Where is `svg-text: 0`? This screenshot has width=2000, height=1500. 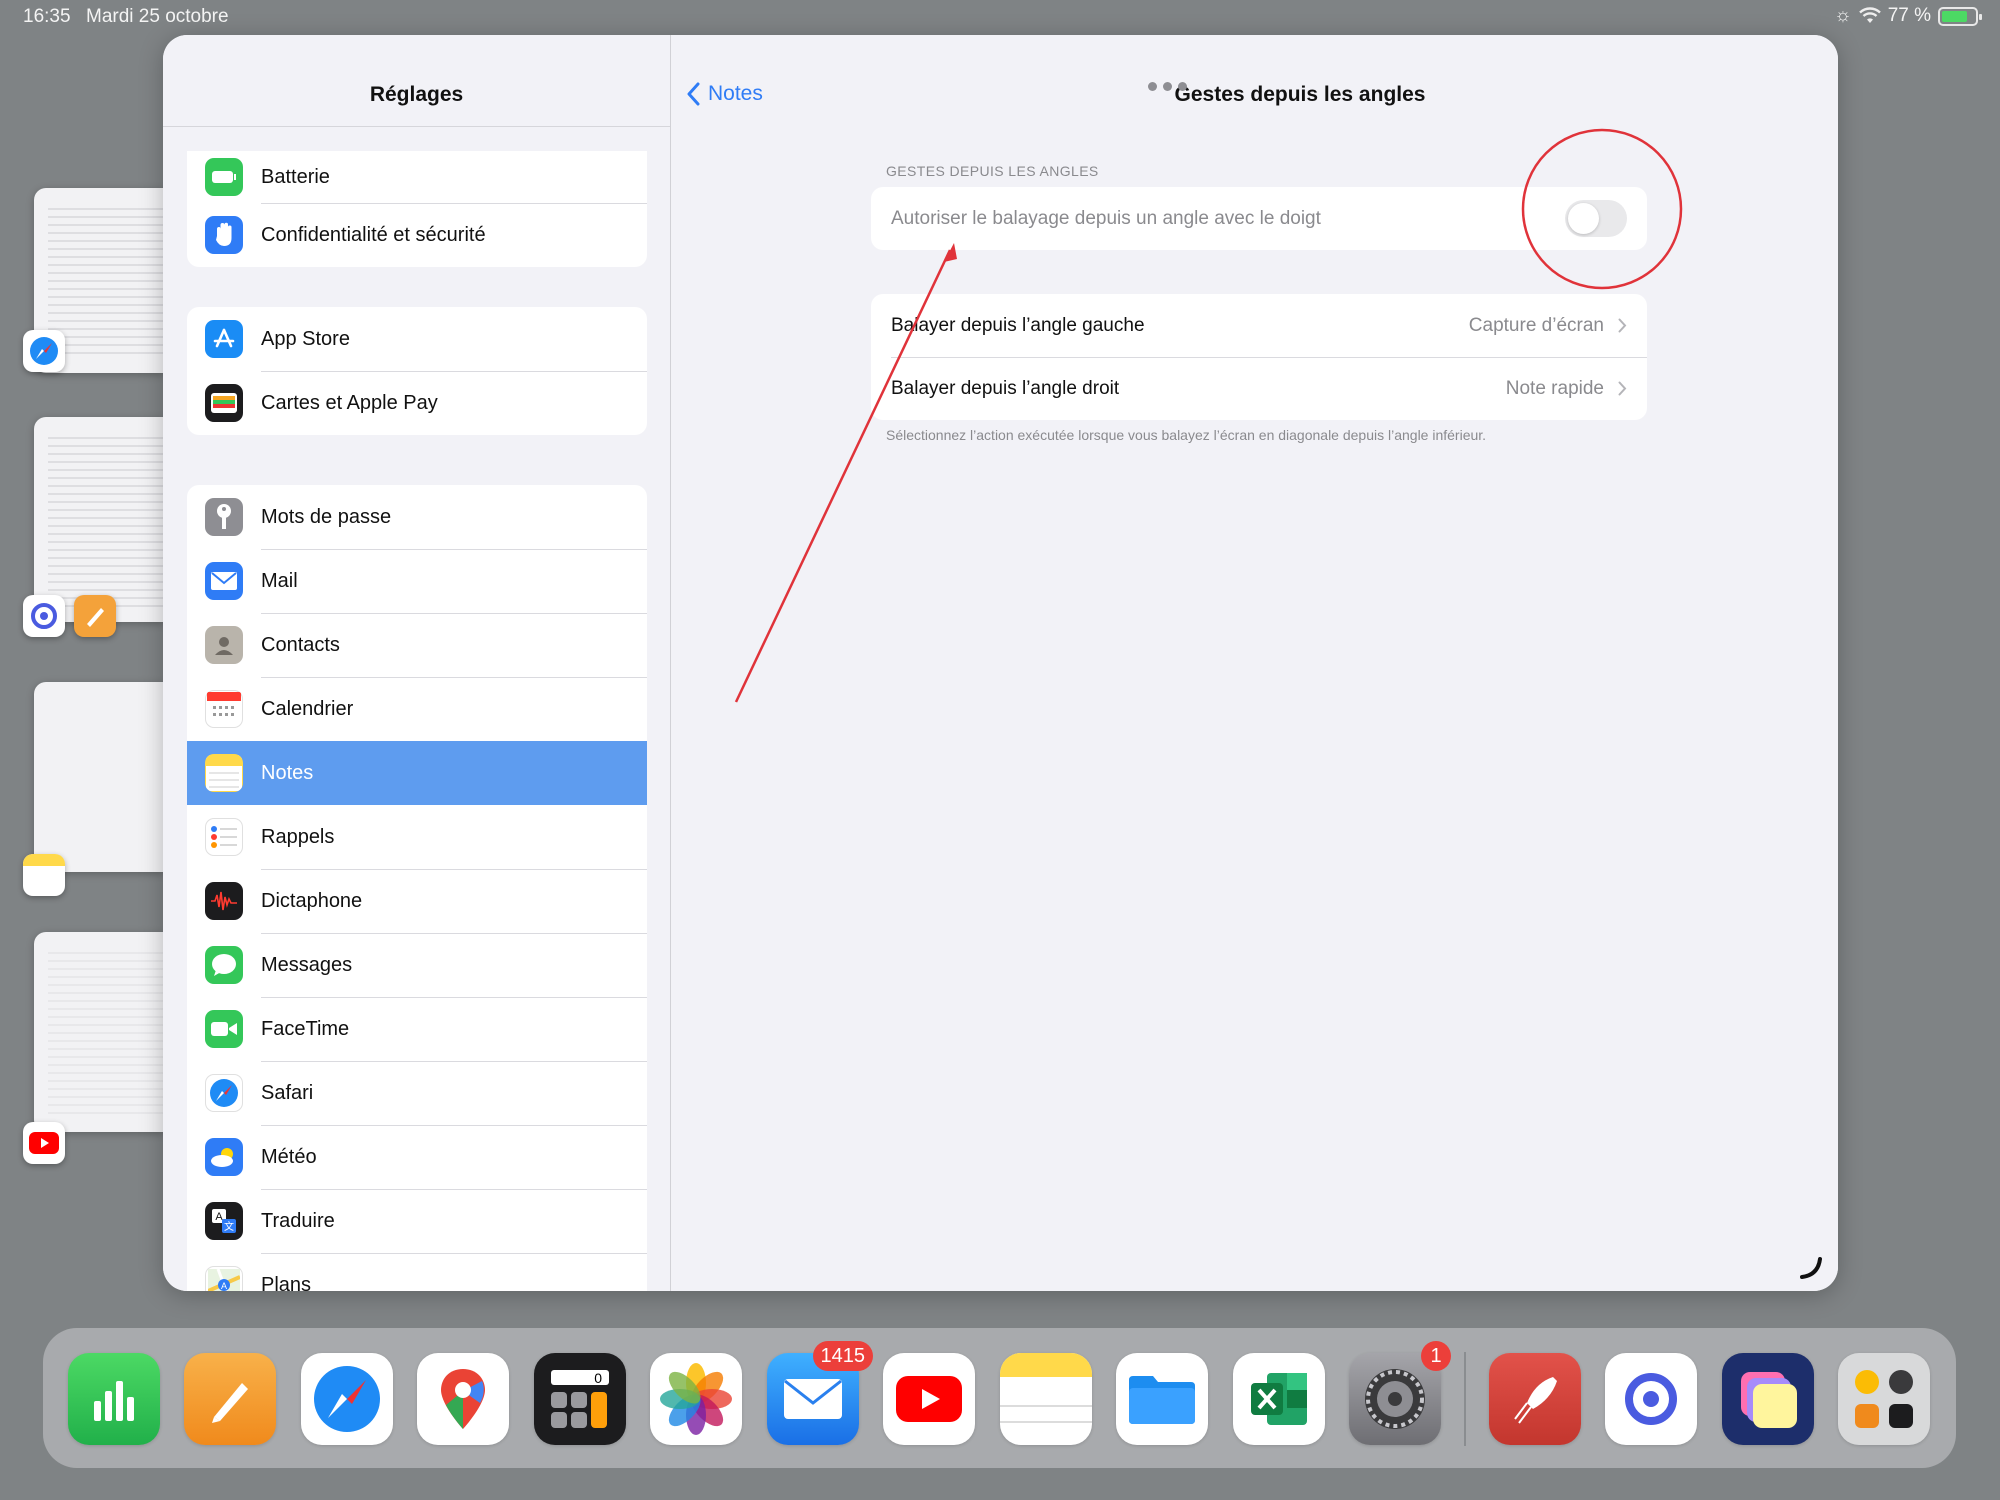
svg-text: 0 is located at coordinates (598, 1378).